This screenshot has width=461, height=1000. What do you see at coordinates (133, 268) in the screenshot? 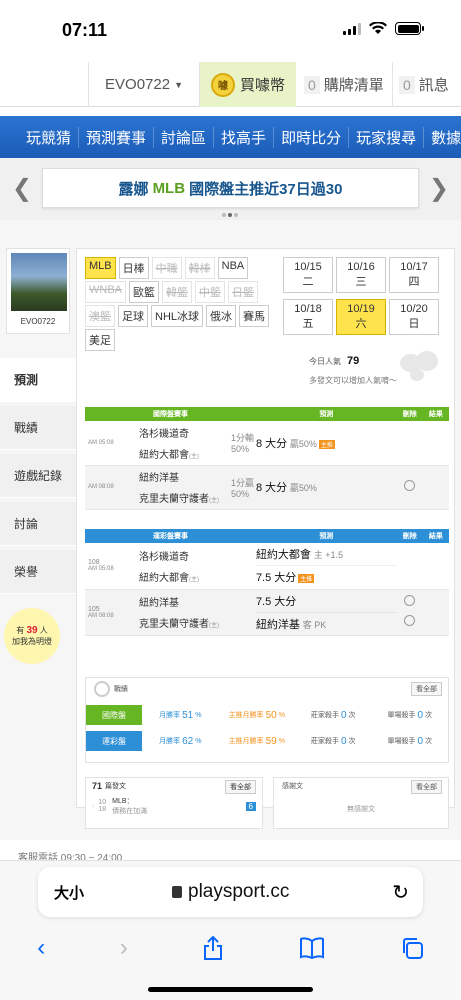
I see `league-chip: 日棒` at bounding box center [133, 268].